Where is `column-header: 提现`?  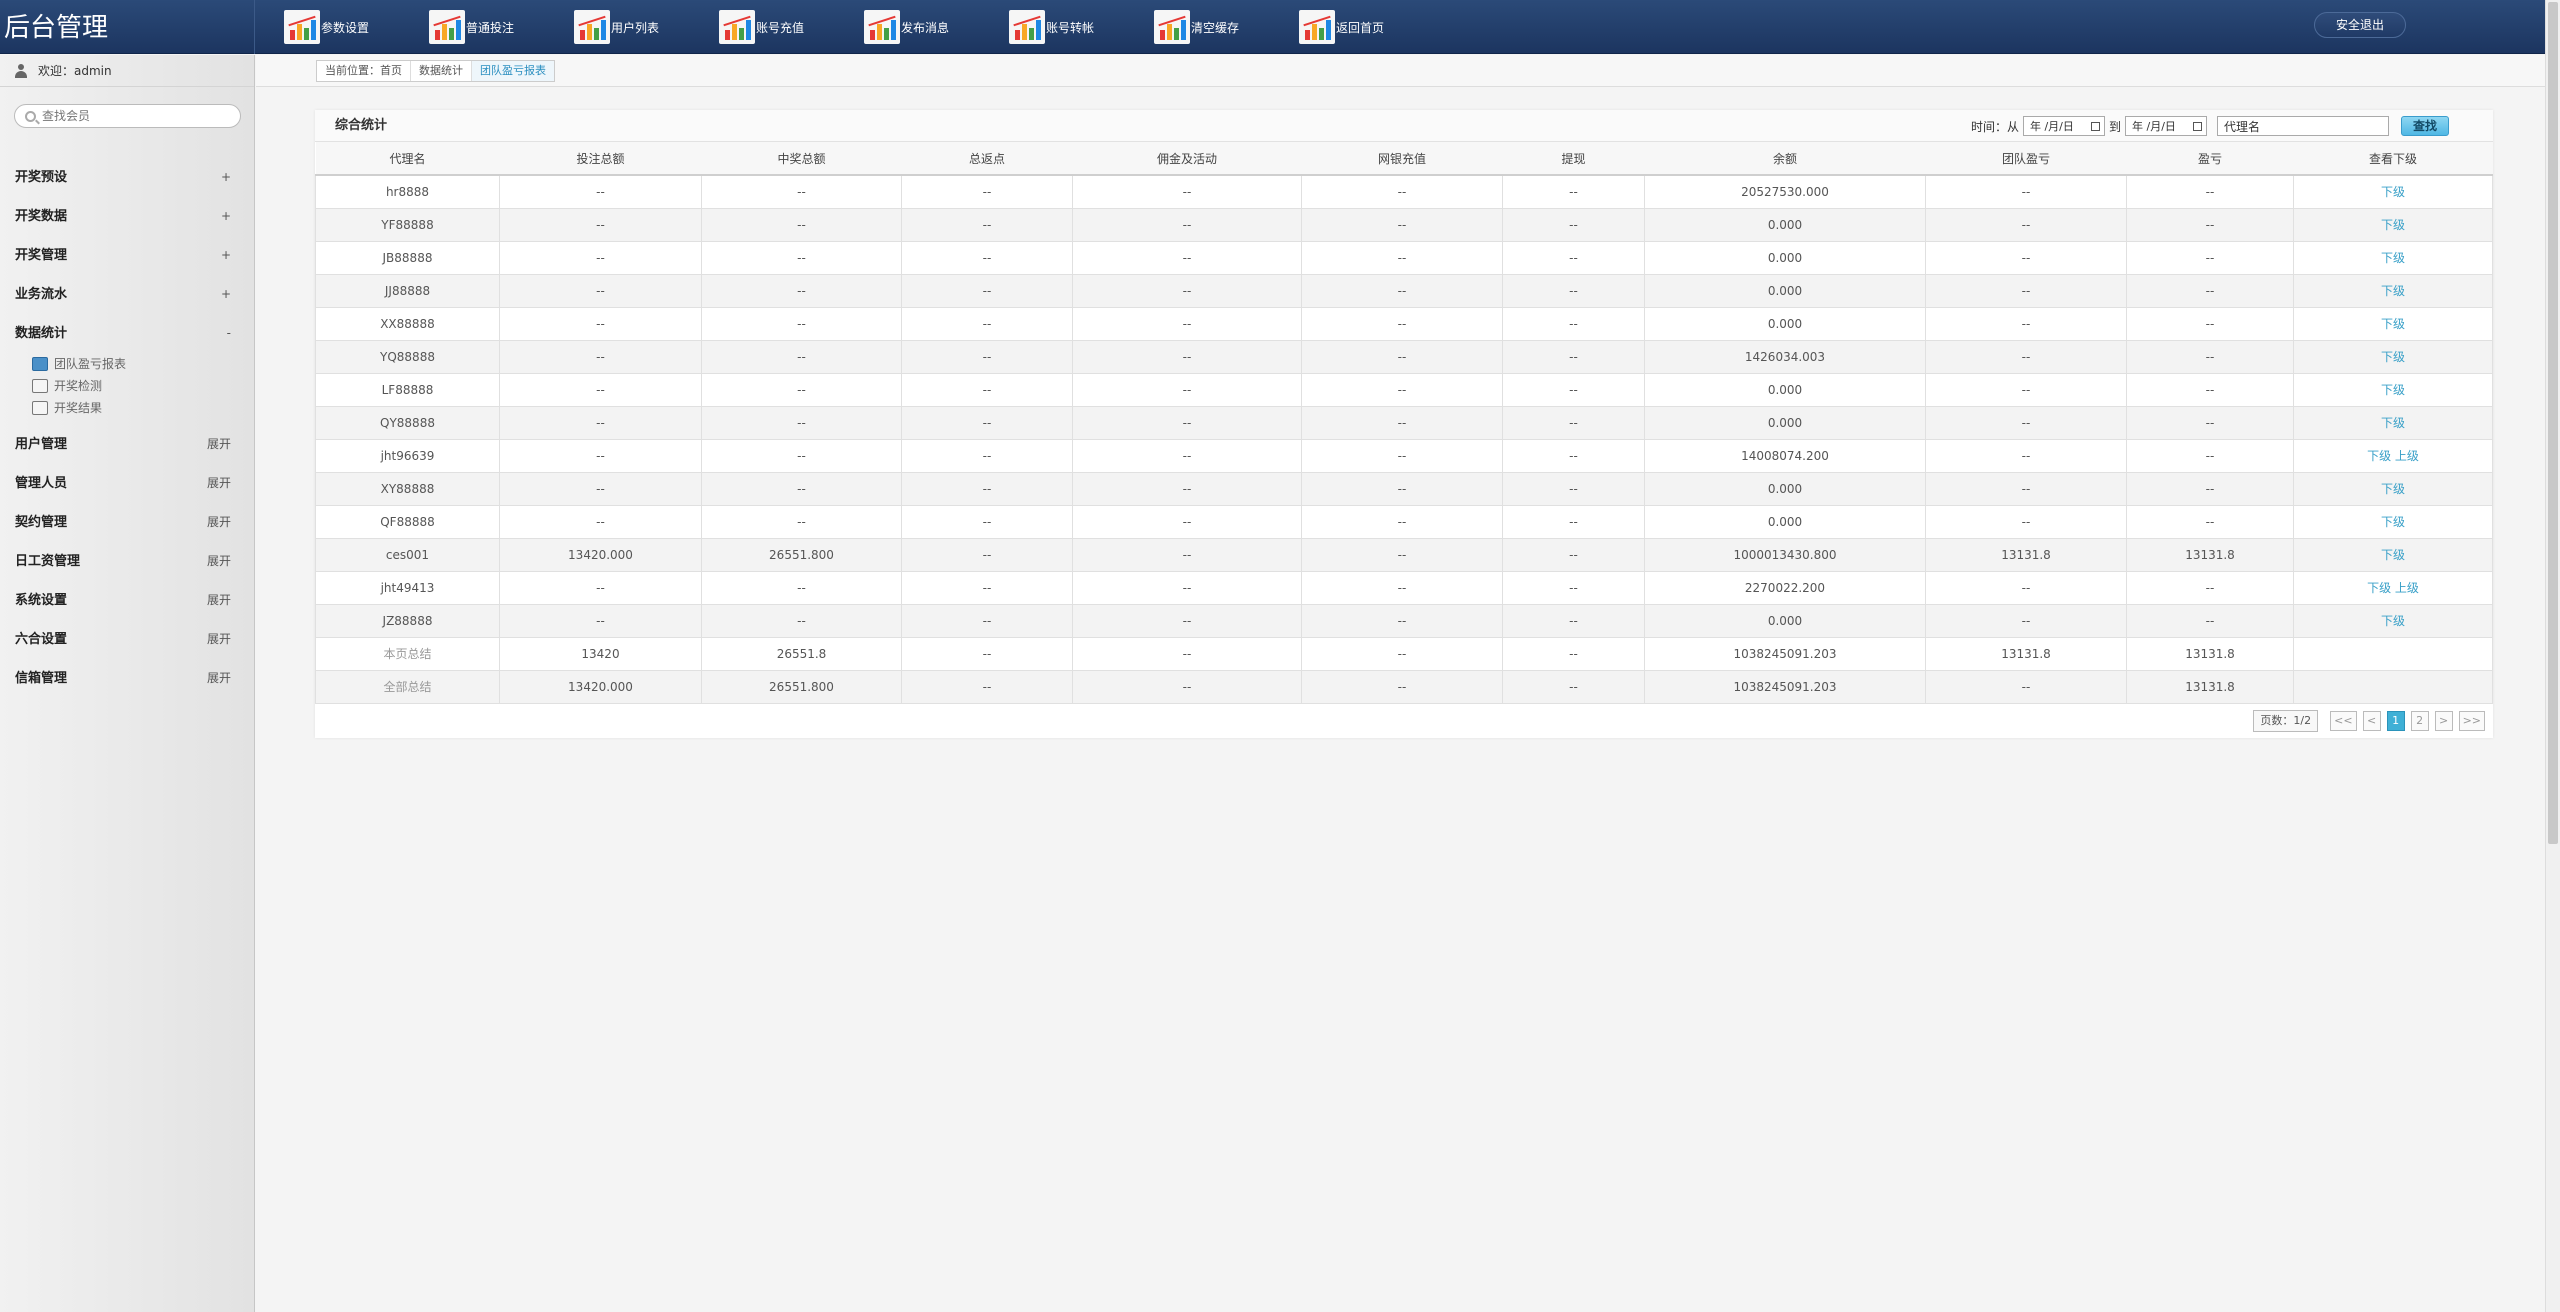
column-header: 提现 is located at coordinates (1573, 159).